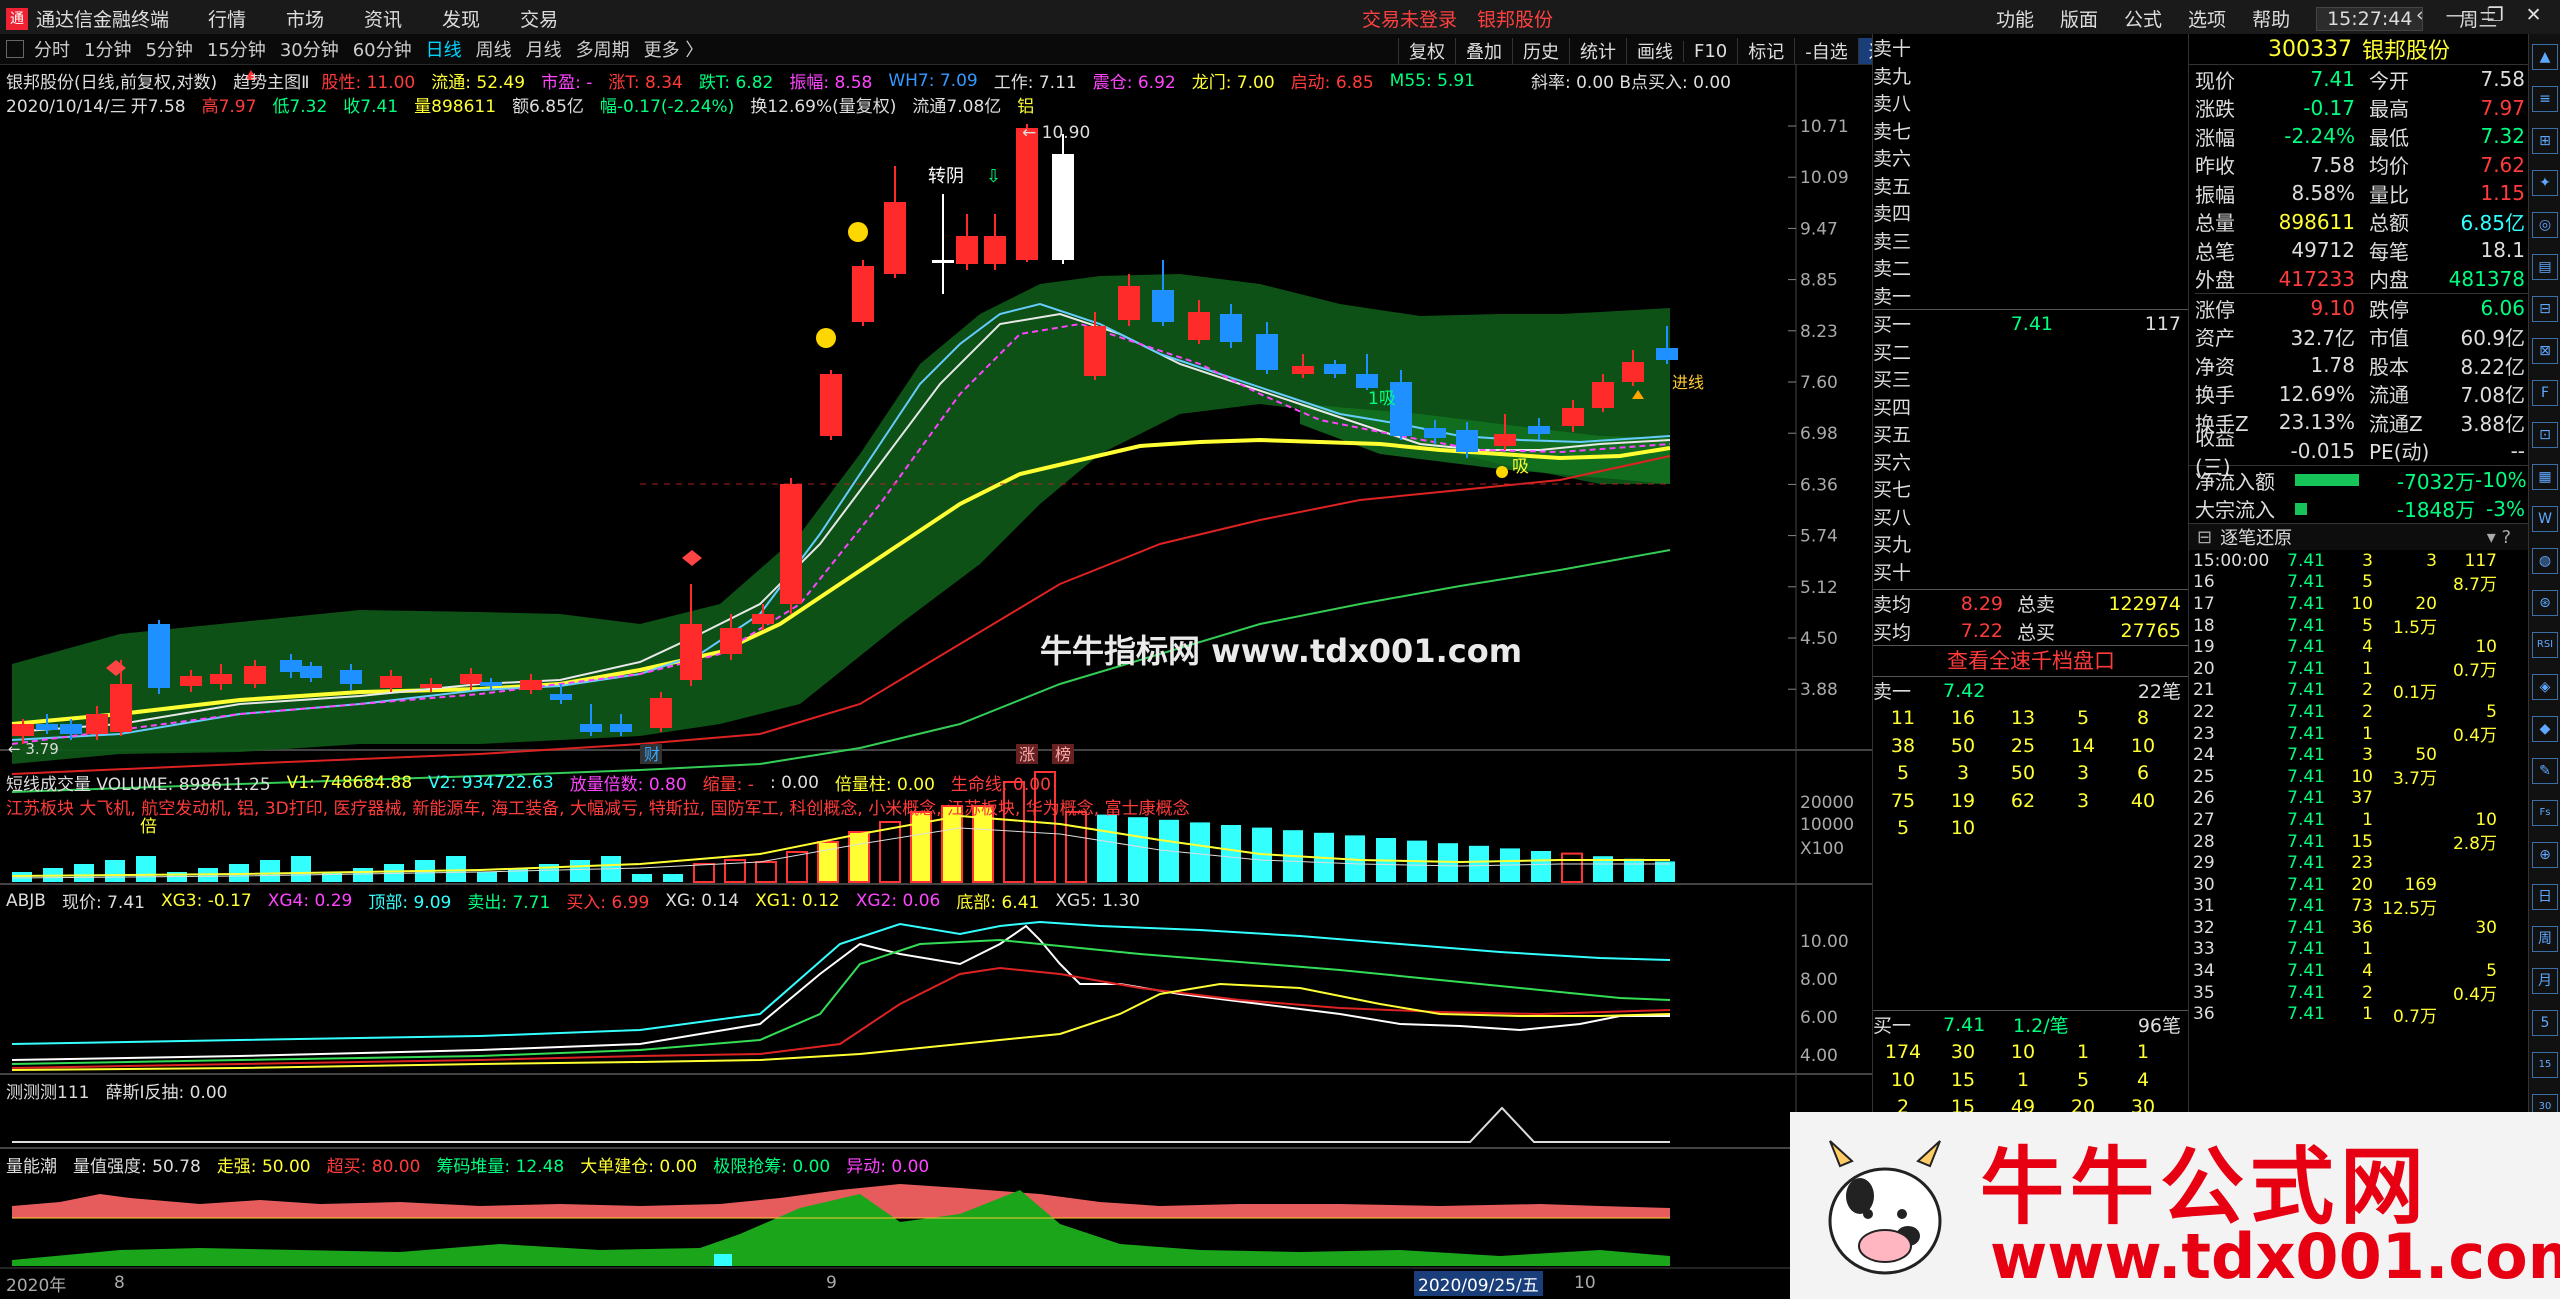 Image resolution: width=2560 pixels, height=1299 pixels. What do you see at coordinates (168, 49) in the screenshot?
I see `period-tab: 5分钟` at bounding box center [168, 49].